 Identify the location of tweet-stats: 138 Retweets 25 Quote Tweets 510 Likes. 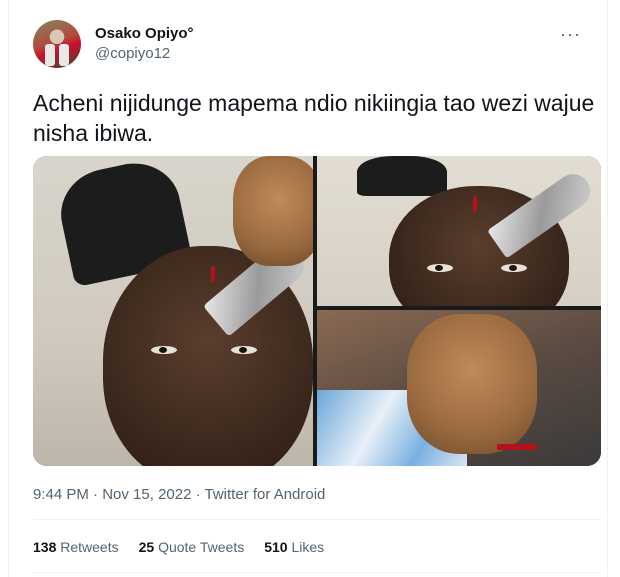
(178, 547).